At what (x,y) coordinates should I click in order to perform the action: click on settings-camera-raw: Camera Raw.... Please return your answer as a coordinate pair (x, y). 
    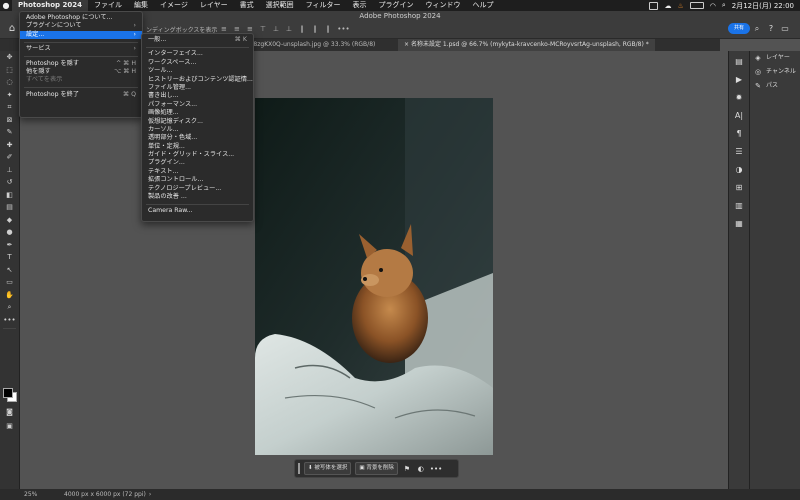
    Looking at the image, I should click on (197, 211).